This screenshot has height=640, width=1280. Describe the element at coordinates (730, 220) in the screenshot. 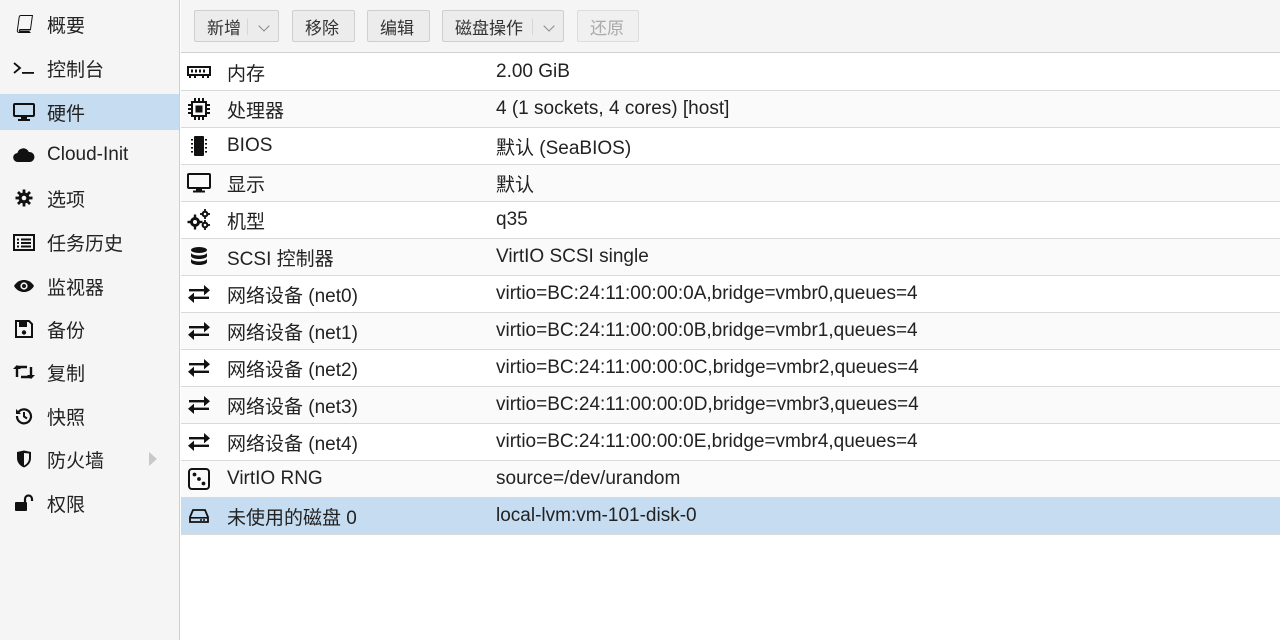

I see `table-row: 机型 q35` at that location.